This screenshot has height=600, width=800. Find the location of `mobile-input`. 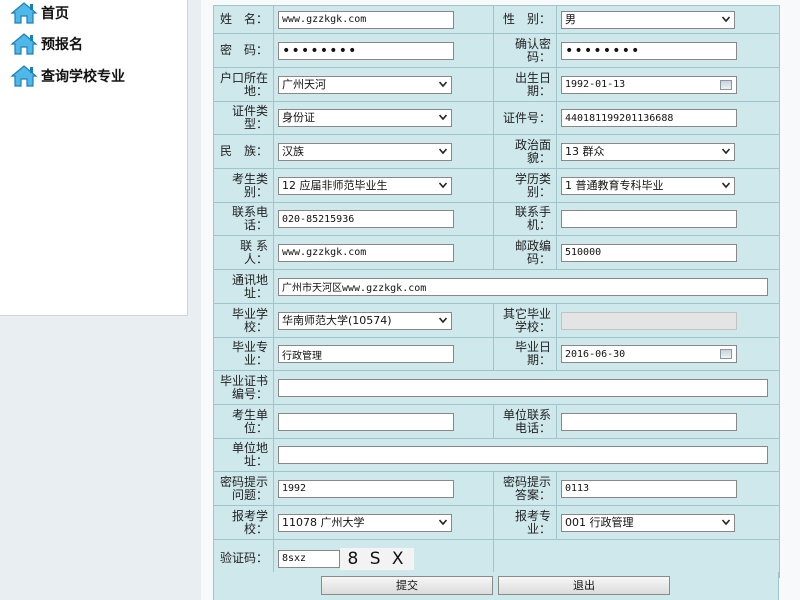

mobile-input is located at coordinates (649, 219).